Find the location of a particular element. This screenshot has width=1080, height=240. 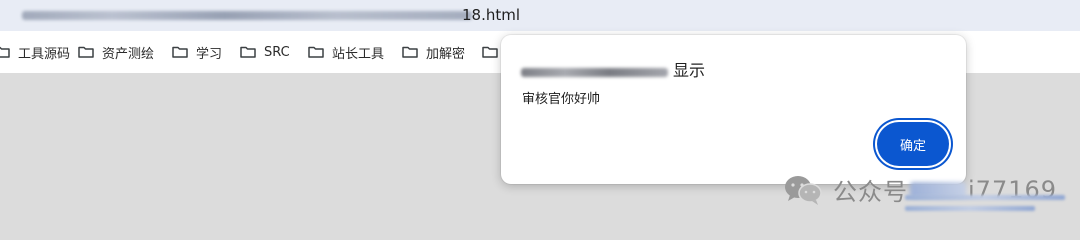

bookmark-item: 学习 is located at coordinates (197, 52).